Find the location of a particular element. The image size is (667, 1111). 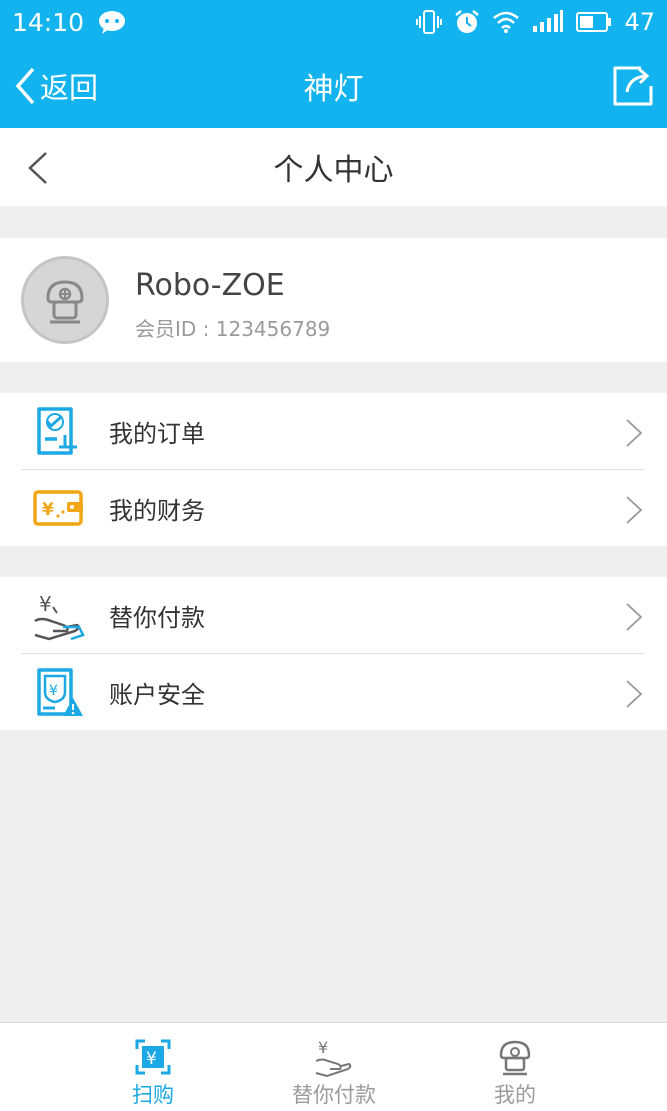

menu-item-label: 账户安全 is located at coordinates (157, 694).